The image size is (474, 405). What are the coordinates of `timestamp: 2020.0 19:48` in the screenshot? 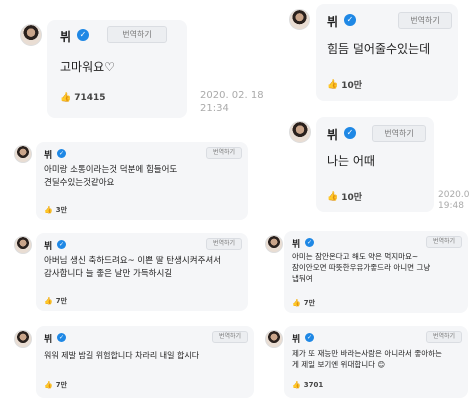 It's located at (454, 201).